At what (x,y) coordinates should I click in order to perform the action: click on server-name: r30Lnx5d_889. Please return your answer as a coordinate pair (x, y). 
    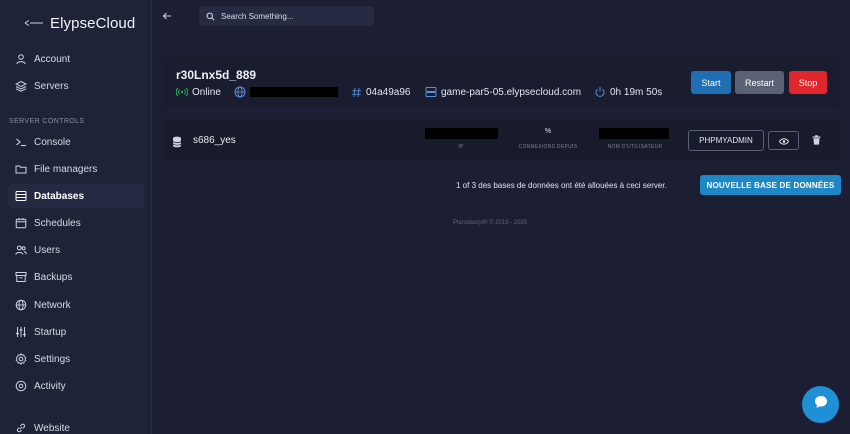
    Looking at the image, I should click on (216, 75).